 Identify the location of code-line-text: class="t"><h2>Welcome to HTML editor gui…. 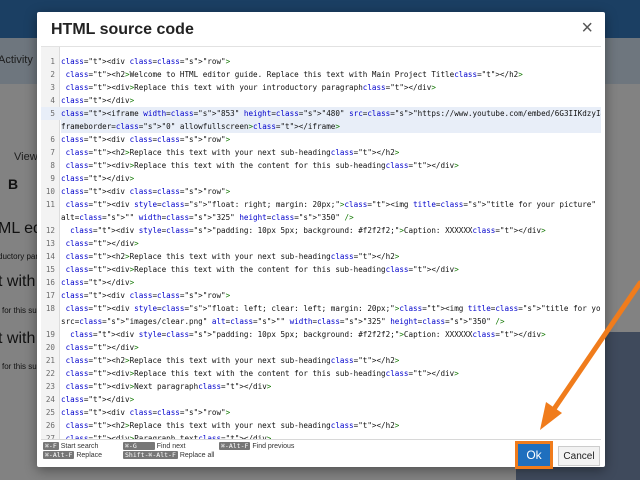
(294, 74).